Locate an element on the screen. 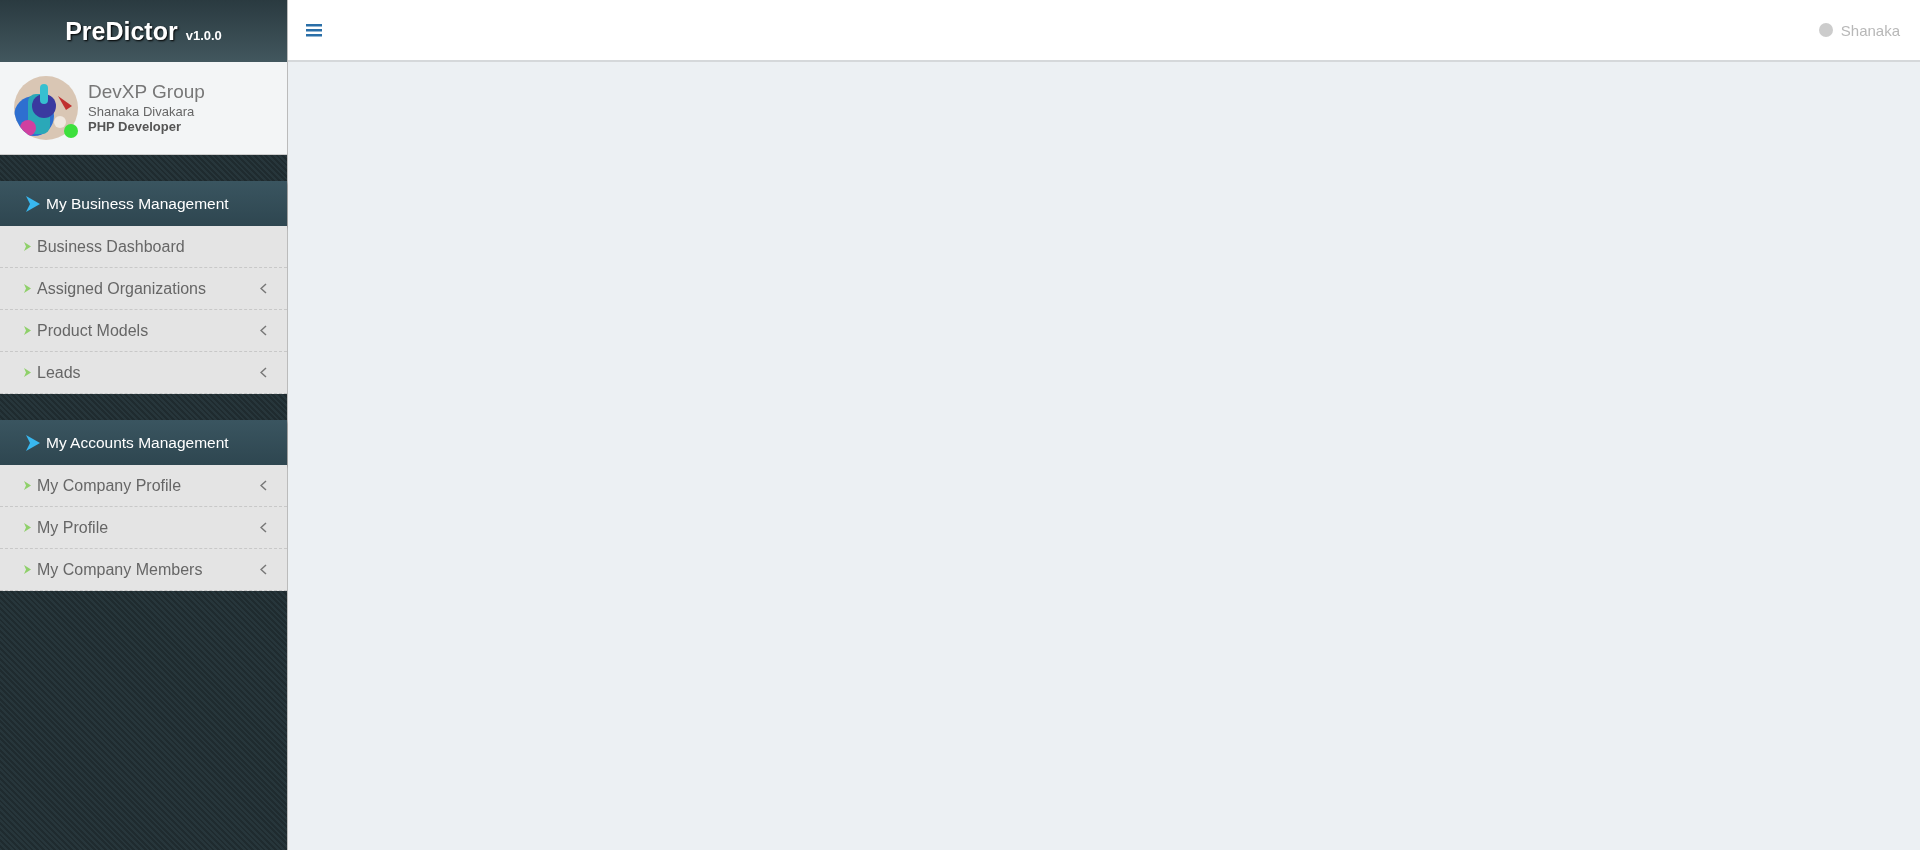  section-title: My Accounts Management is located at coordinates (137, 442).